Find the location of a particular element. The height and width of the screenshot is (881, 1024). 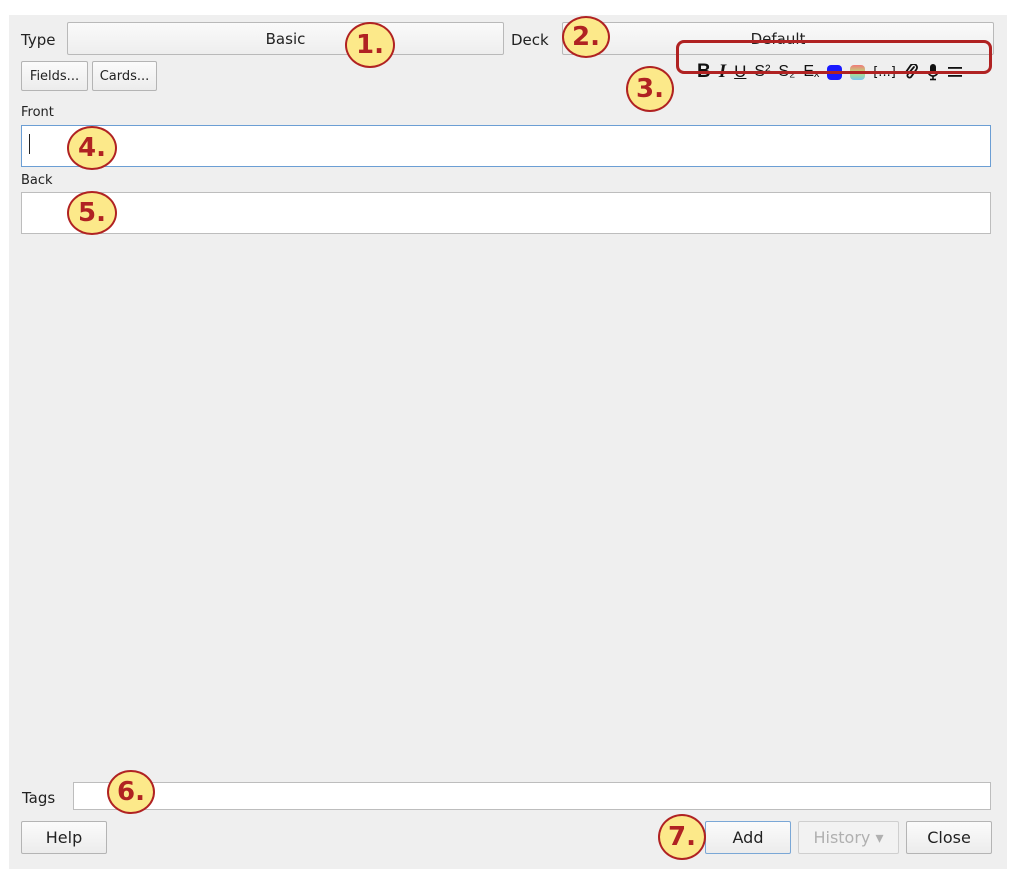

note-type-selector: Basic is located at coordinates (285, 38).